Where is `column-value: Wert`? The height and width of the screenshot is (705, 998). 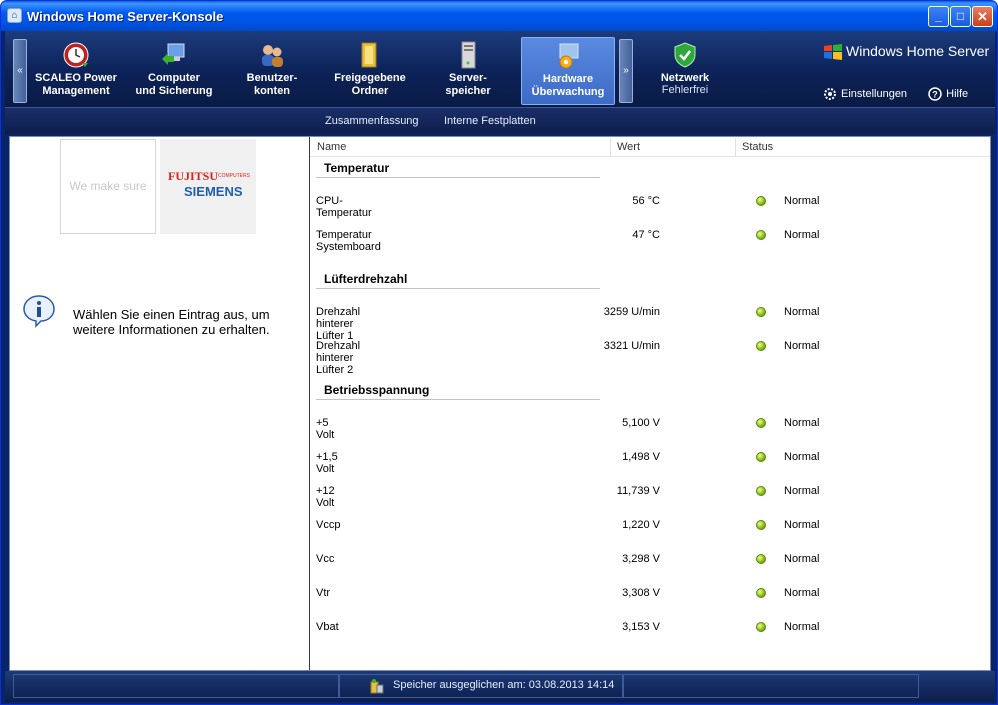 column-value: Wert is located at coordinates (628, 147).